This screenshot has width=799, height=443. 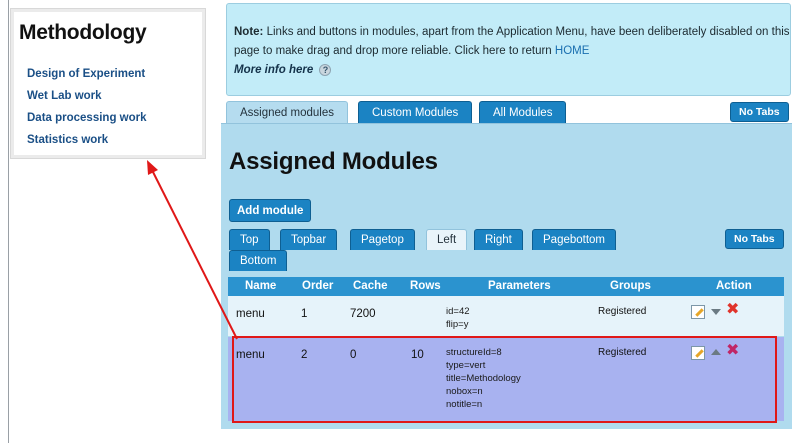 What do you see at coordinates (630, 286) in the screenshot?
I see `col-groups: Groups` at bounding box center [630, 286].